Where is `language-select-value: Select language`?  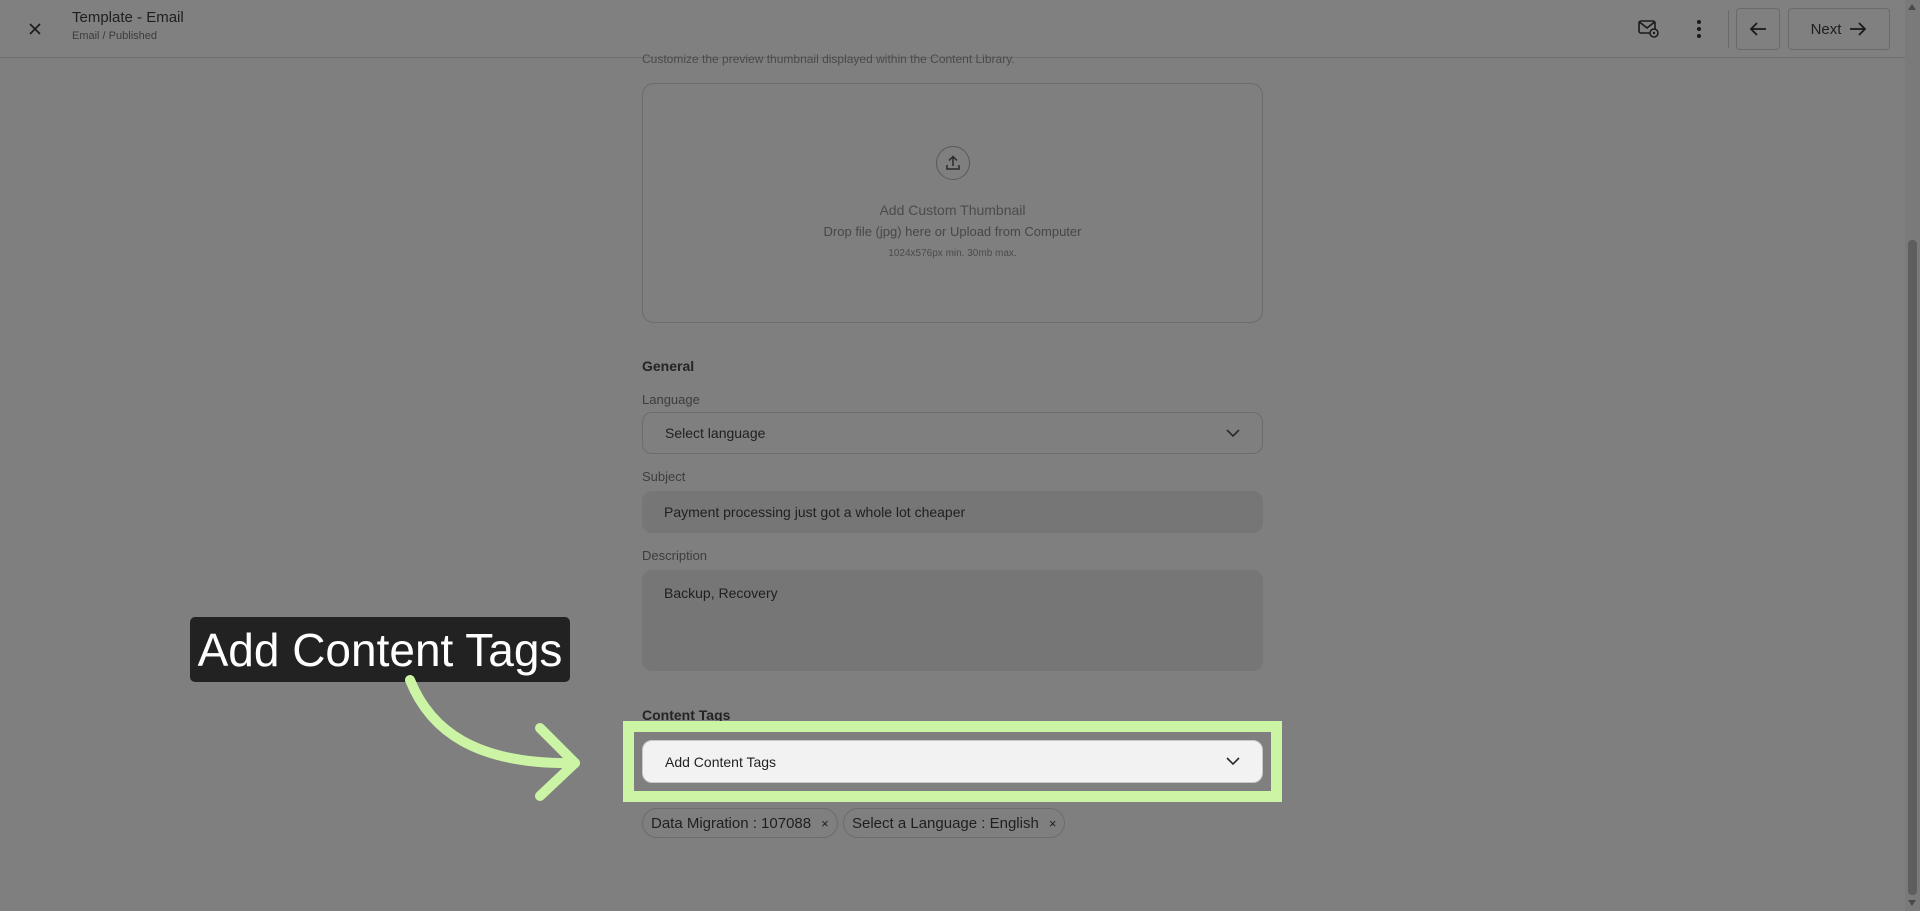 language-select-value: Select language is located at coordinates (715, 433).